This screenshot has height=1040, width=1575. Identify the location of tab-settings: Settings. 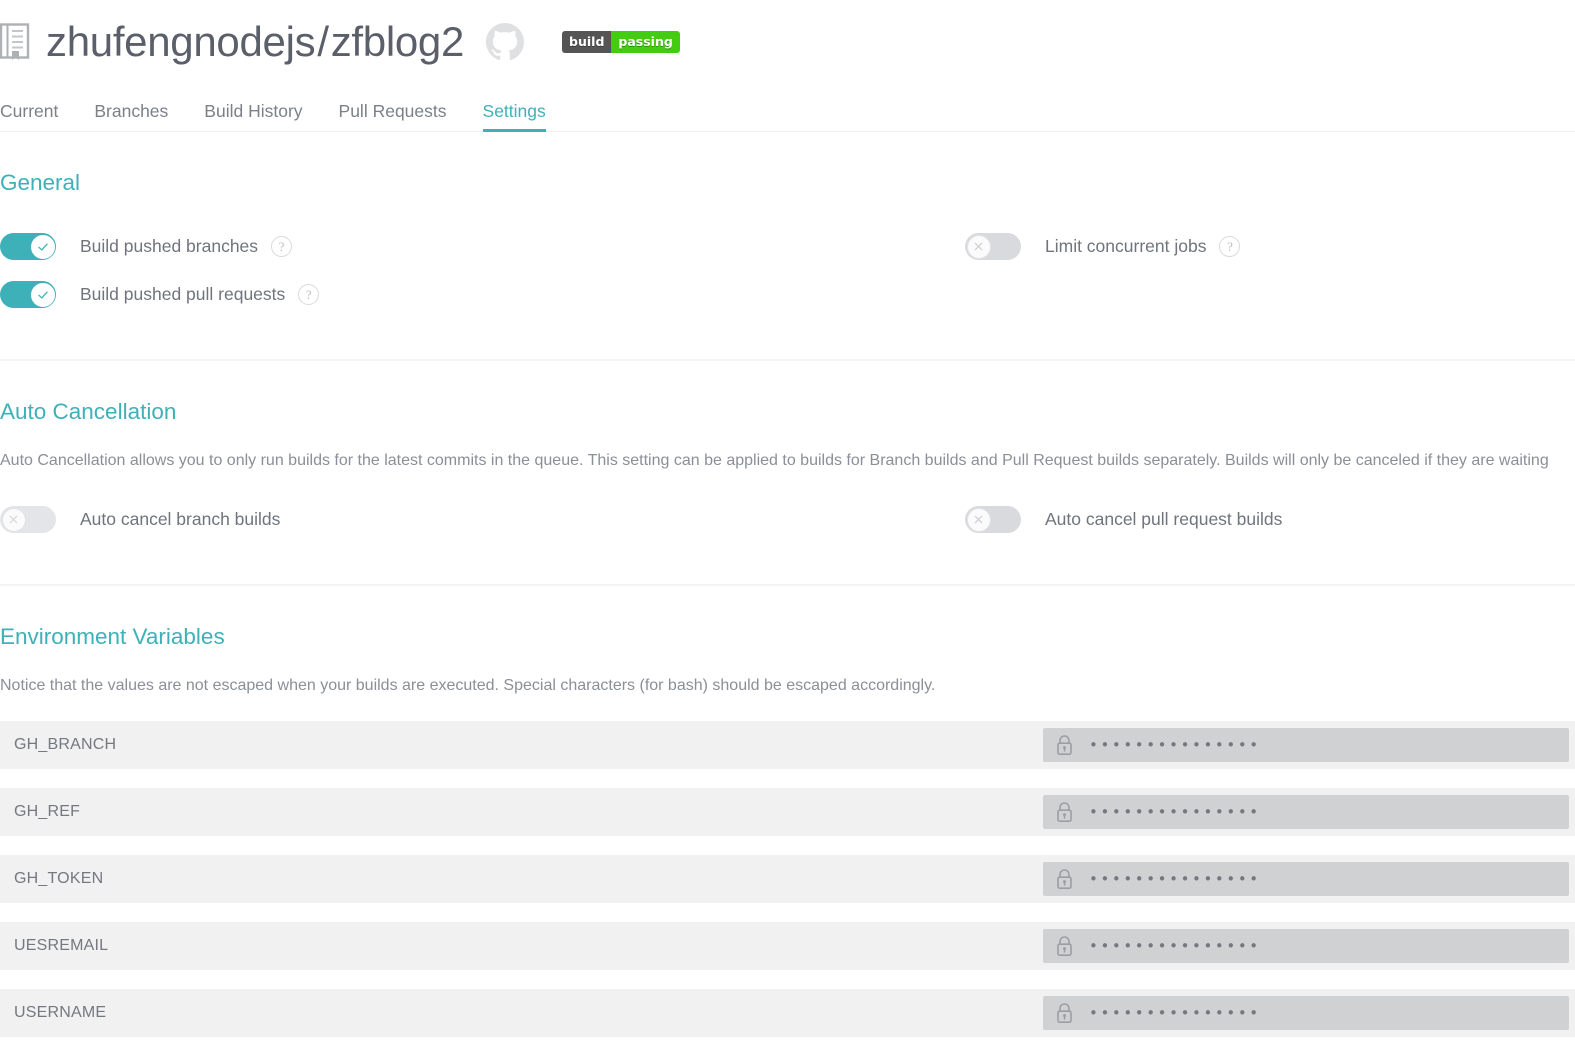
(514, 117).